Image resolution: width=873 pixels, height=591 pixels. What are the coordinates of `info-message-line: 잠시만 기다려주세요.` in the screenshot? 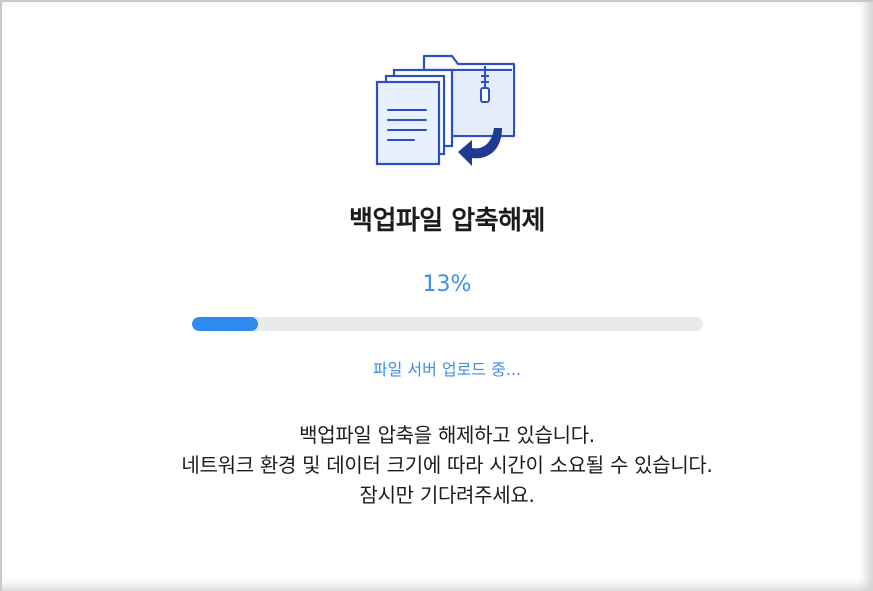 It's located at (447, 495).